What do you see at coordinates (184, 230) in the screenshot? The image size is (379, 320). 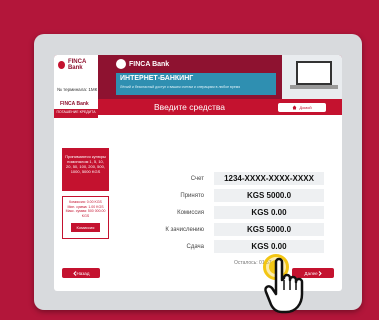 I see `to-credit-label: К зачислению` at bounding box center [184, 230].